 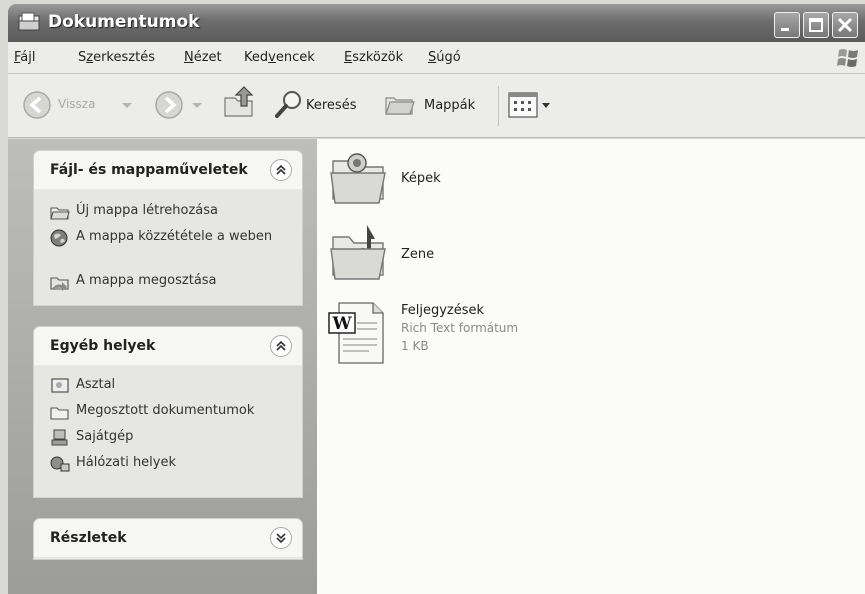 I want to click on back-button: Vissza, so click(x=78, y=106).